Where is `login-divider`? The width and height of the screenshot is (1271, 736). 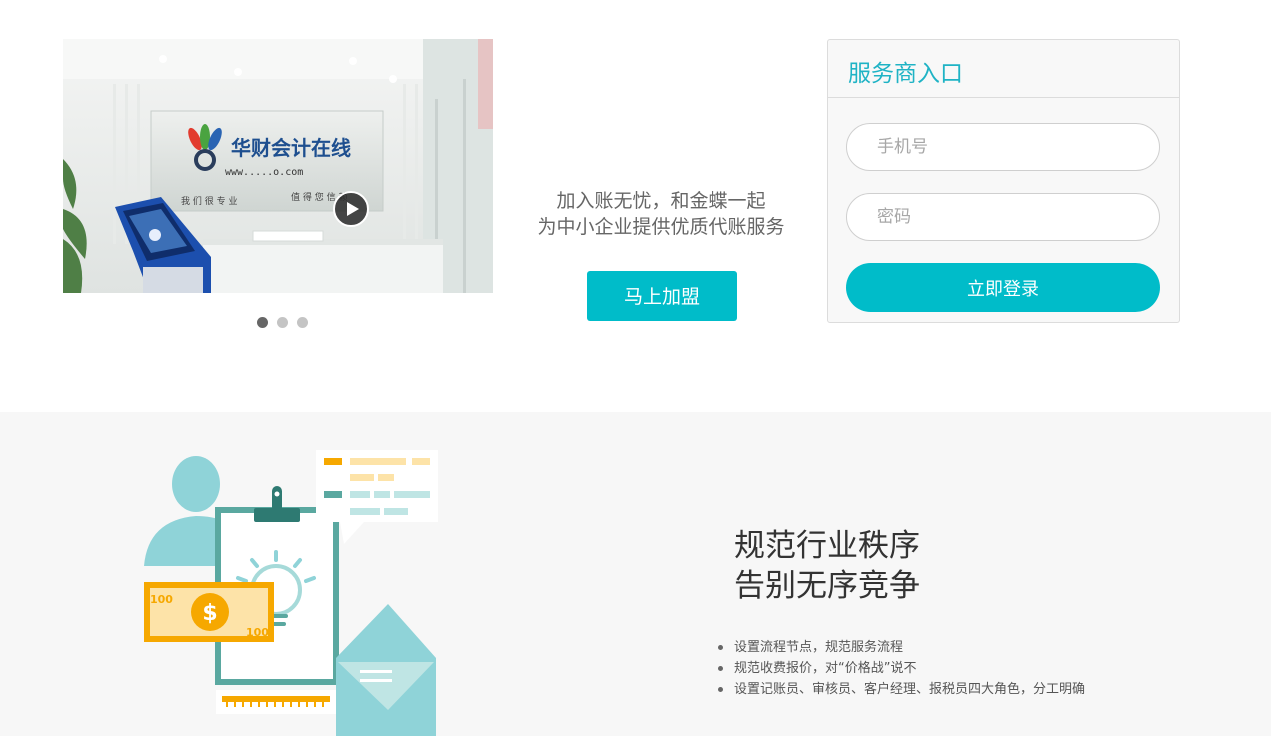 login-divider is located at coordinates (1003, 97).